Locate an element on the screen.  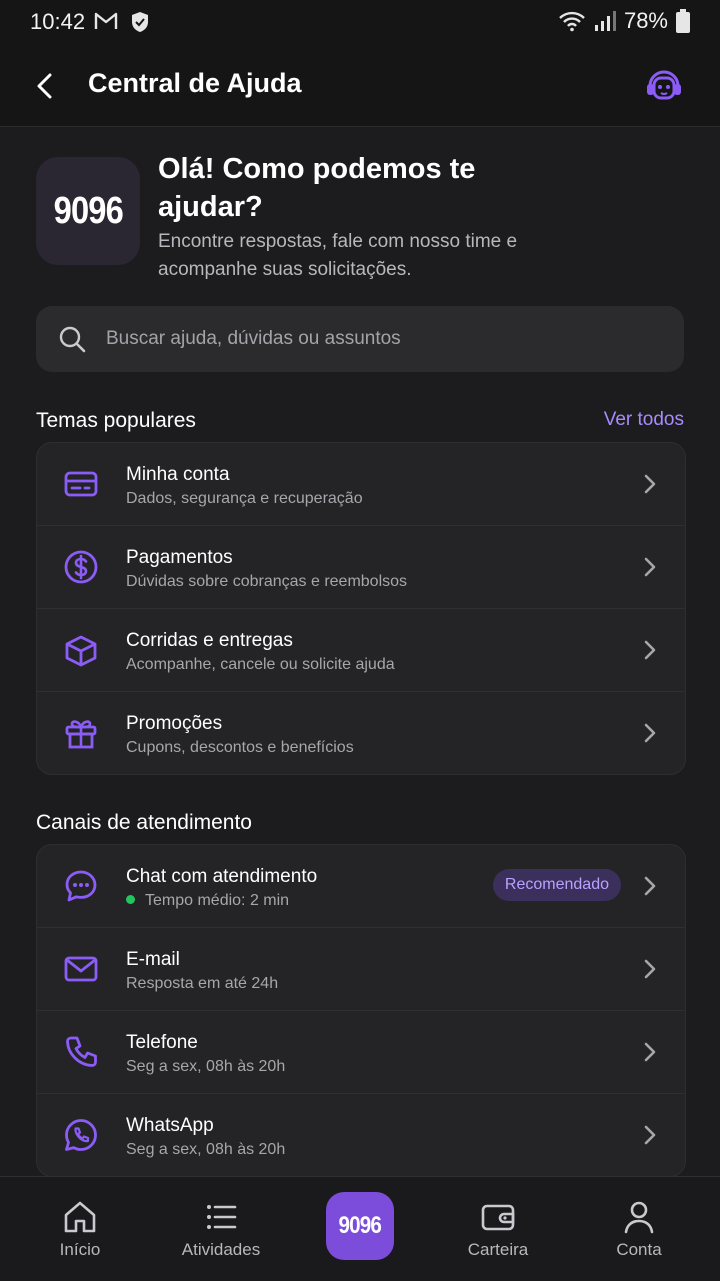
whatsapp-icon is located at coordinates (81, 1135).